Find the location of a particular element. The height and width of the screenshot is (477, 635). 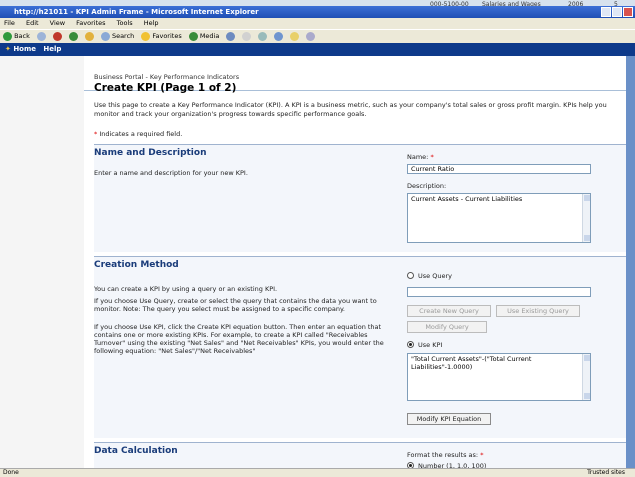

use-kpi-radio is located at coordinates (410, 344).